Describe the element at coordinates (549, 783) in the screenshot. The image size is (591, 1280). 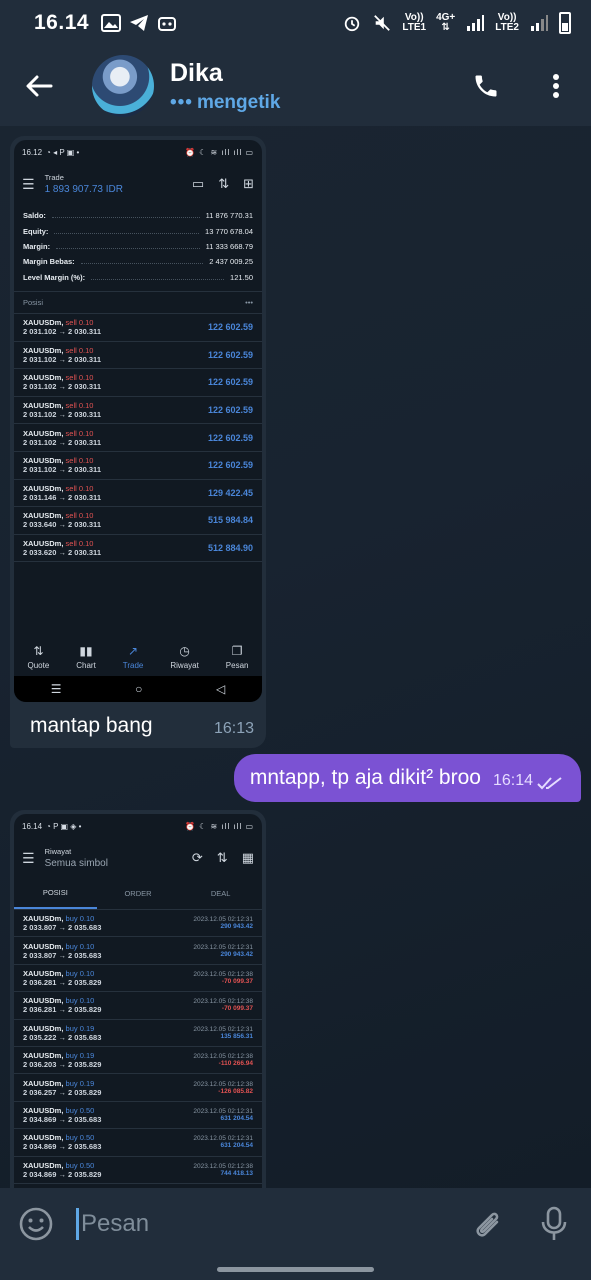
I see `double-check-icon` at that location.